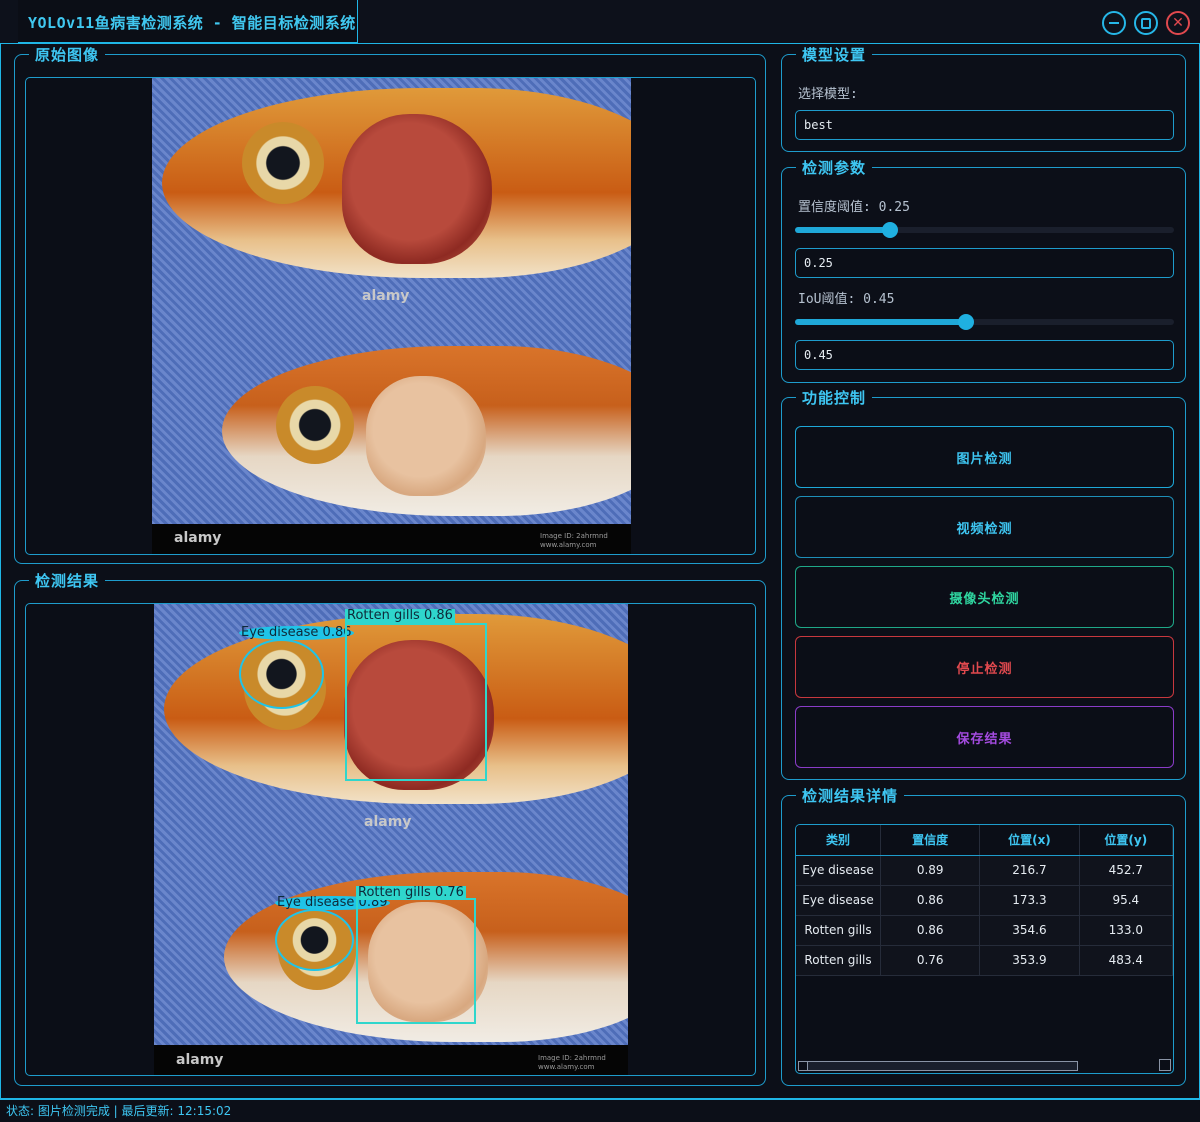  I want to click on cell-x: 173.3, so click(1029, 900).